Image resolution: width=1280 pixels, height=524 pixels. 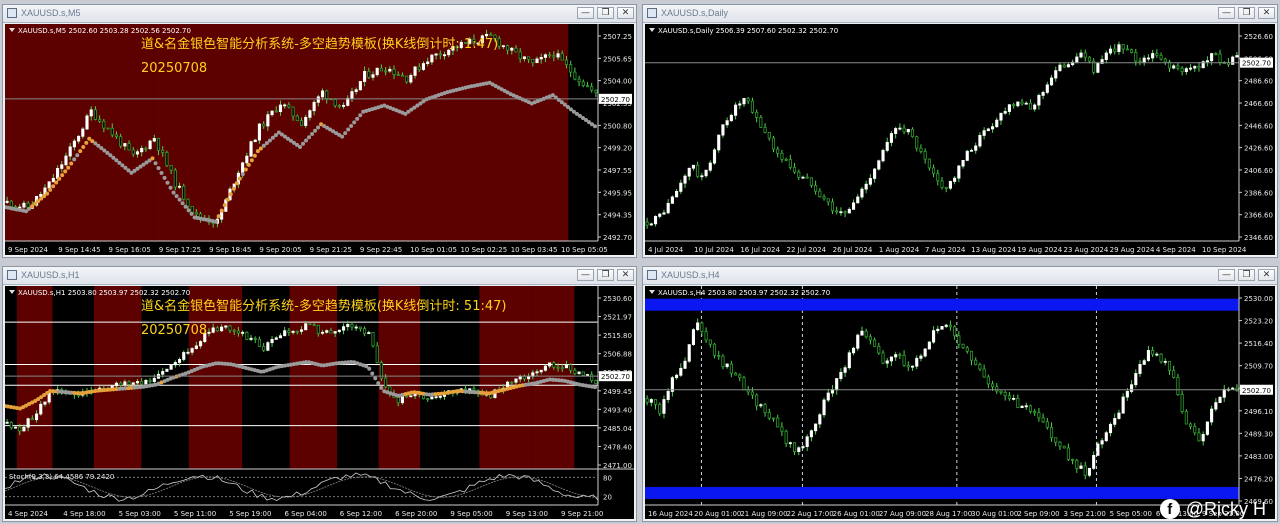 I want to click on titlebar: XAUUSD.s,H1 — ❐ ✕, so click(x=319, y=276).